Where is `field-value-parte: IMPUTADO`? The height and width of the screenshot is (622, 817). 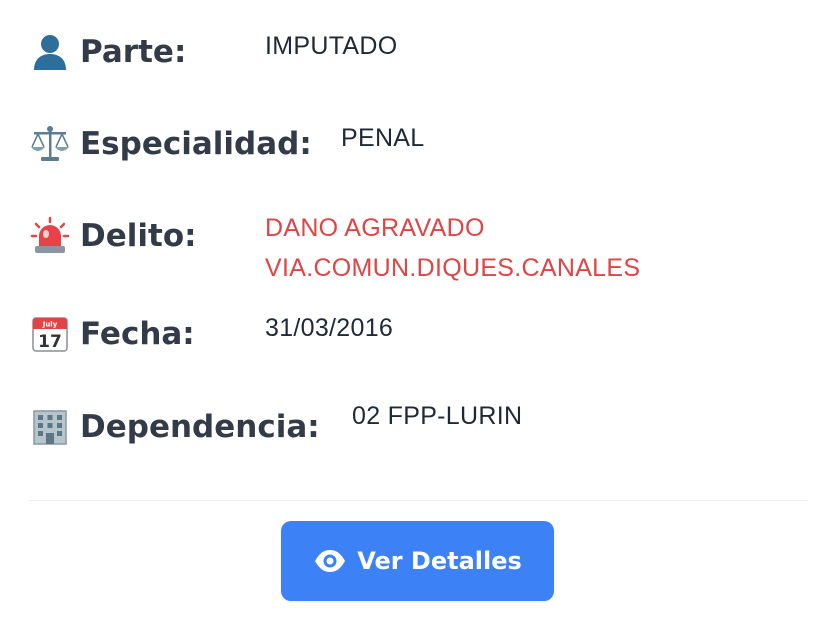
field-value-parte: IMPUTADO is located at coordinates (331, 46).